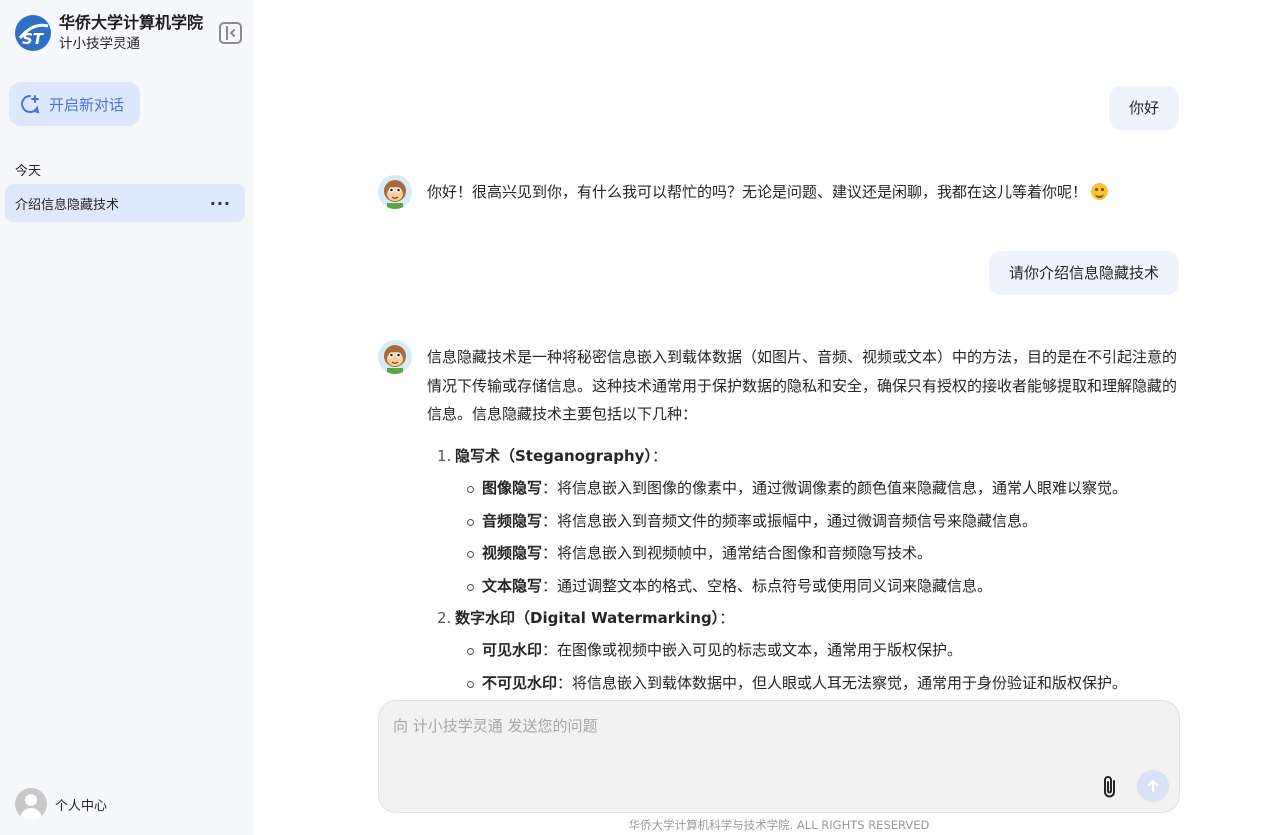 The image size is (1267, 835). I want to click on profile-button: 个人中心, so click(61, 804).